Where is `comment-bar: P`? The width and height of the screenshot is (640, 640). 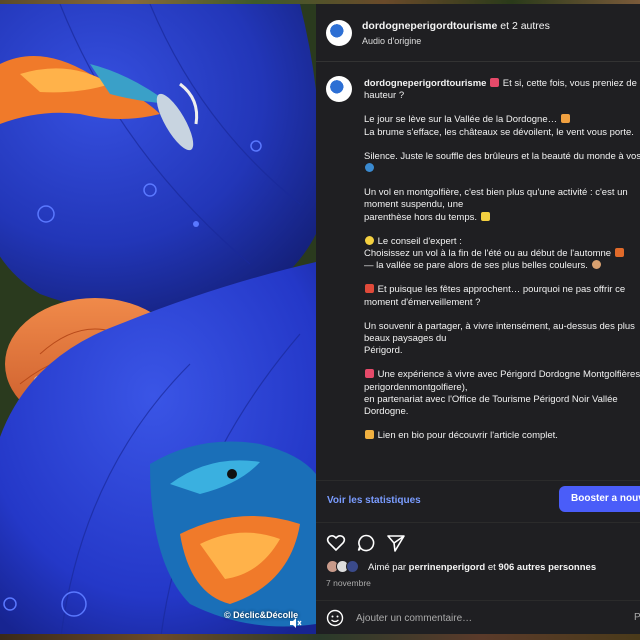 comment-bar: P is located at coordinates (478, 617).